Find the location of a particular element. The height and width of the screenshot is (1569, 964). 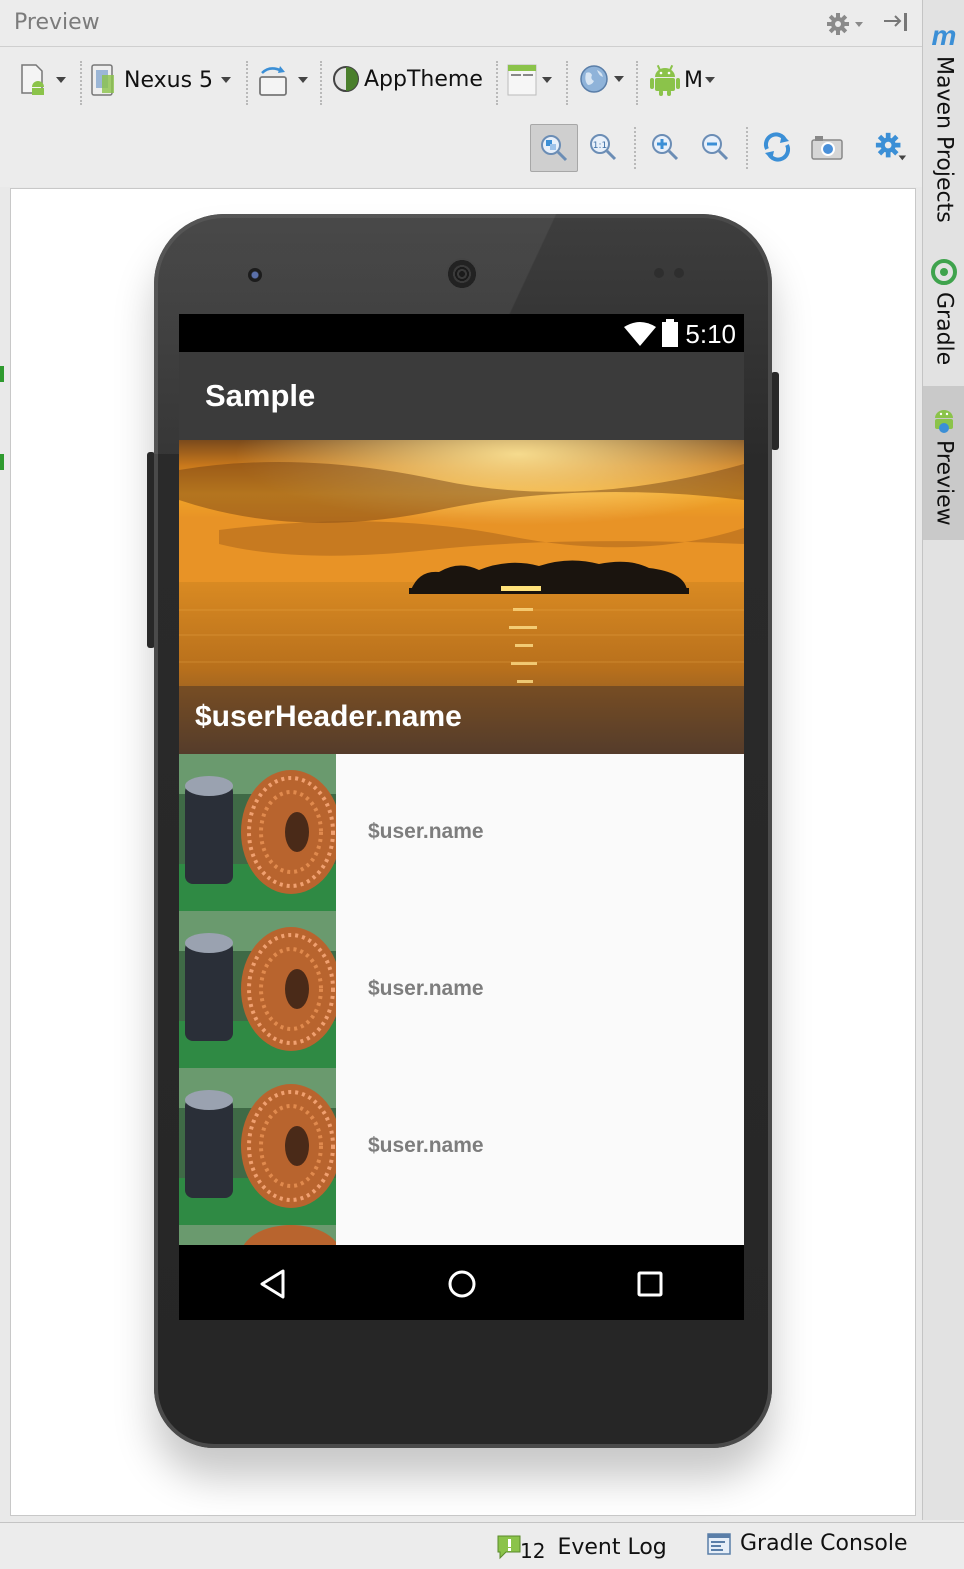

activity-dropdown is located at coordinates (529, 80).